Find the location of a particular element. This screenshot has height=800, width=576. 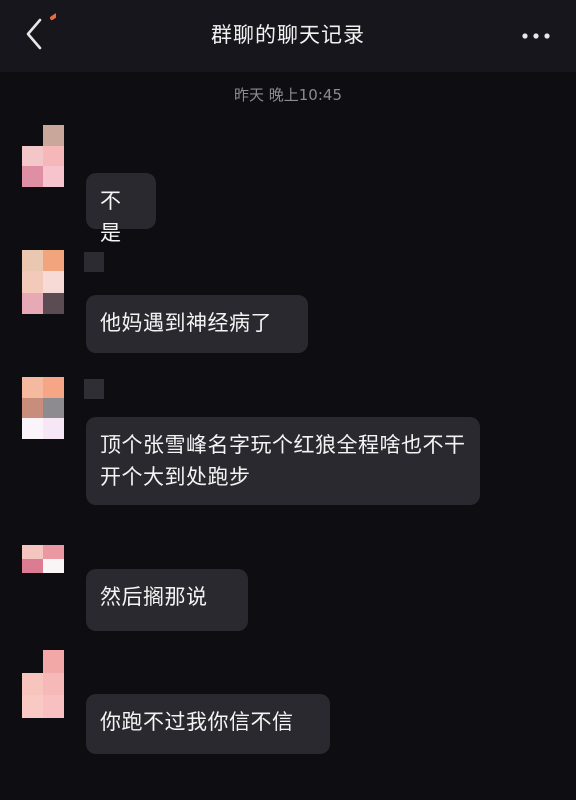

message-bubble: 然后搁那说 is located at coordinates (167, 600).